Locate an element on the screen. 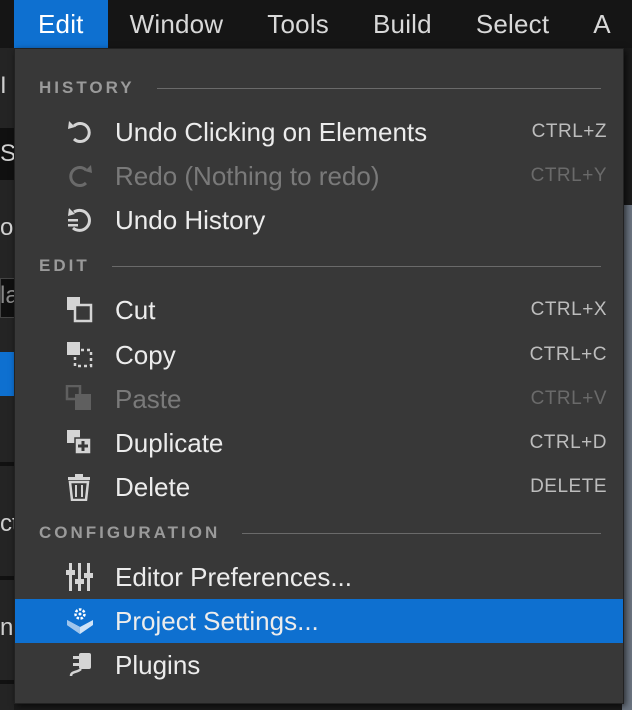  menu-select: Select is located at coordinates (512, 24).